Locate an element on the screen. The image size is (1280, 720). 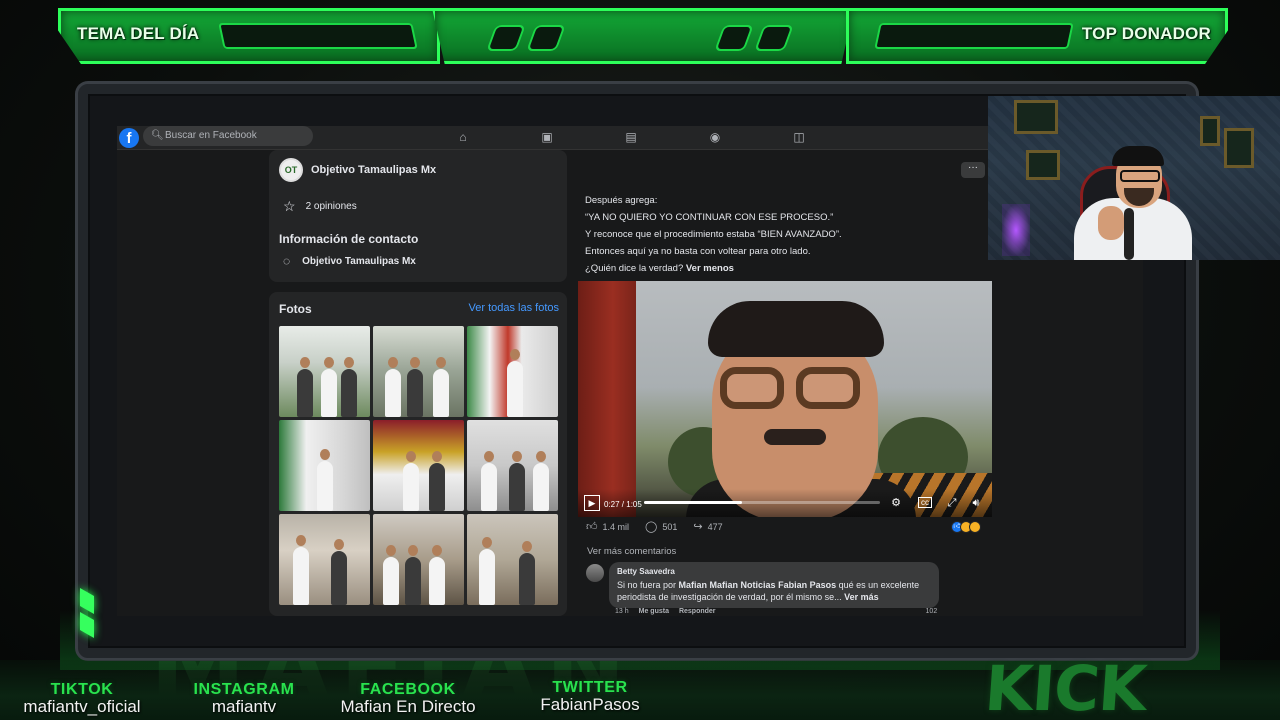
video-player: ▶ 0:27 / 1:05 ⚙ cc ⤢ 🔊︎ is located at coordinates (785, 399).